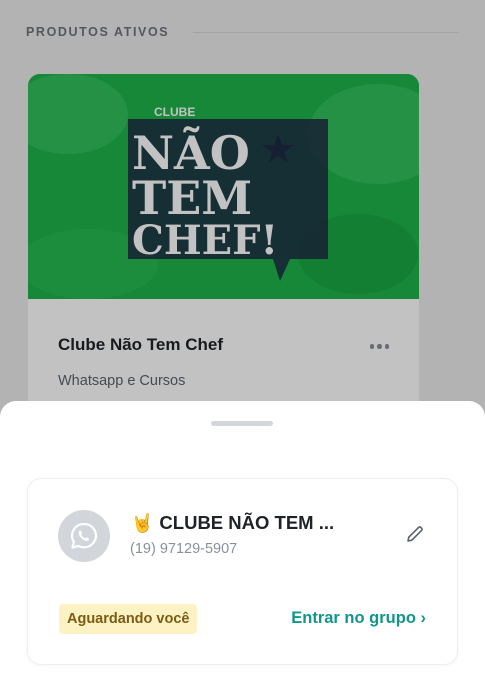 This screenshot has height=683, width=485. I want to click on rock-hand-emoji: 🤘, so click(142, 523).